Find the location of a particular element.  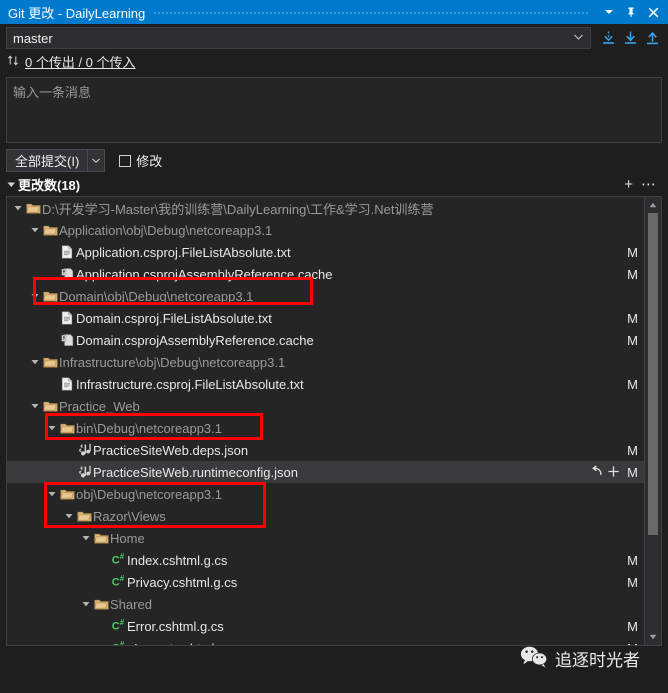

tree-file-label: Domain.csproj.FileListAbsolute.txt is located at coordinates (174, 318).